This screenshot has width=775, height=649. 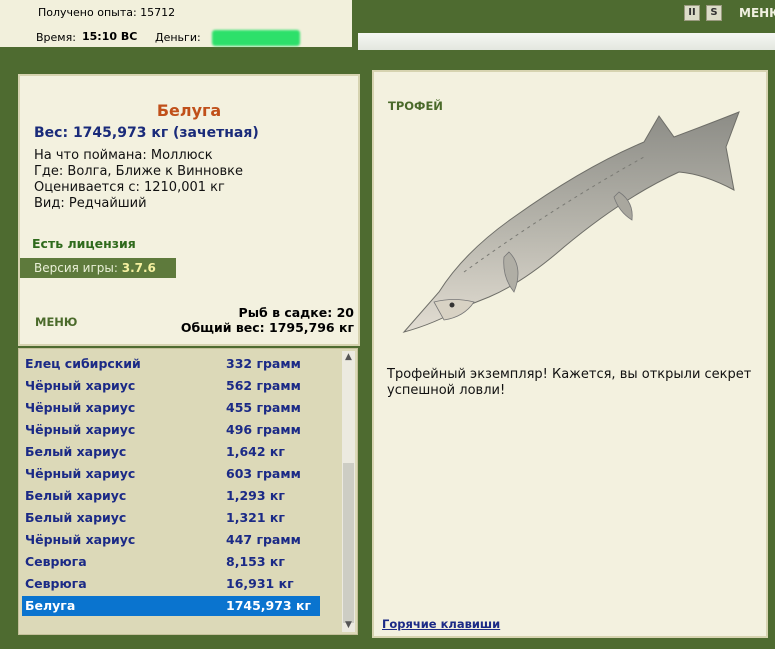 I want to click on fish-weight-value: 332 грамм, so click(x=263, y=363).